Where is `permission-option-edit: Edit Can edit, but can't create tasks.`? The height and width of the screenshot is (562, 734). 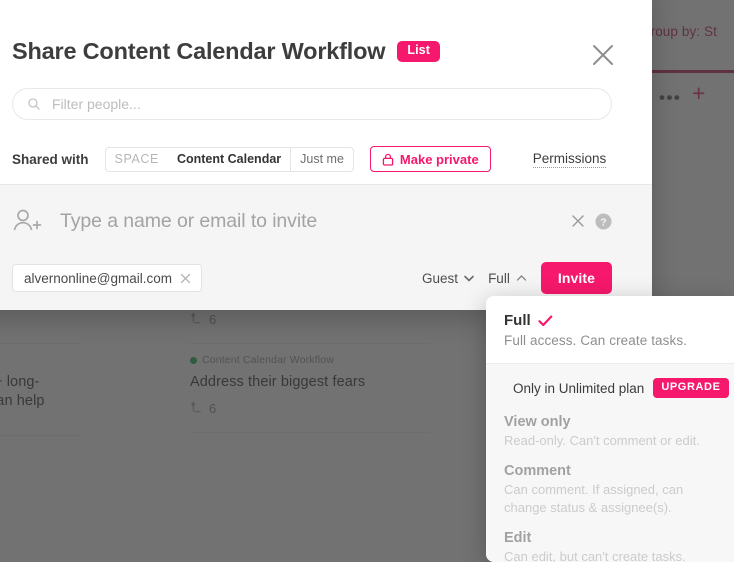 permission-option-edit: Edit Can edit, but can't create tasks. is located at coordinates (610, 546).